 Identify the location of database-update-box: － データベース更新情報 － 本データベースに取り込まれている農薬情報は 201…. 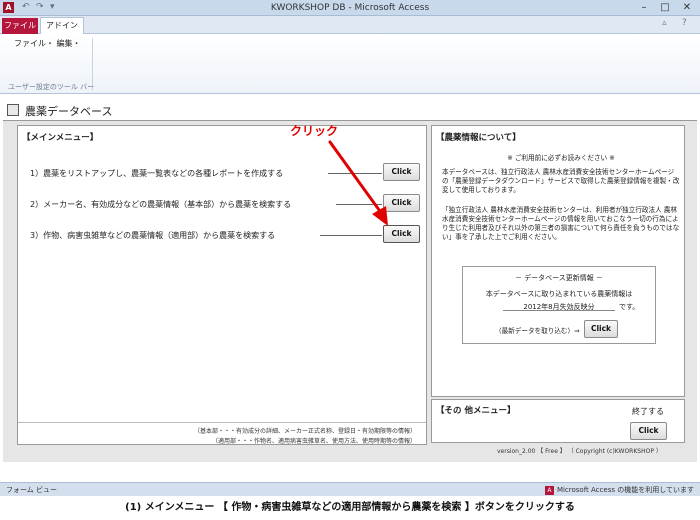
(559, 305).